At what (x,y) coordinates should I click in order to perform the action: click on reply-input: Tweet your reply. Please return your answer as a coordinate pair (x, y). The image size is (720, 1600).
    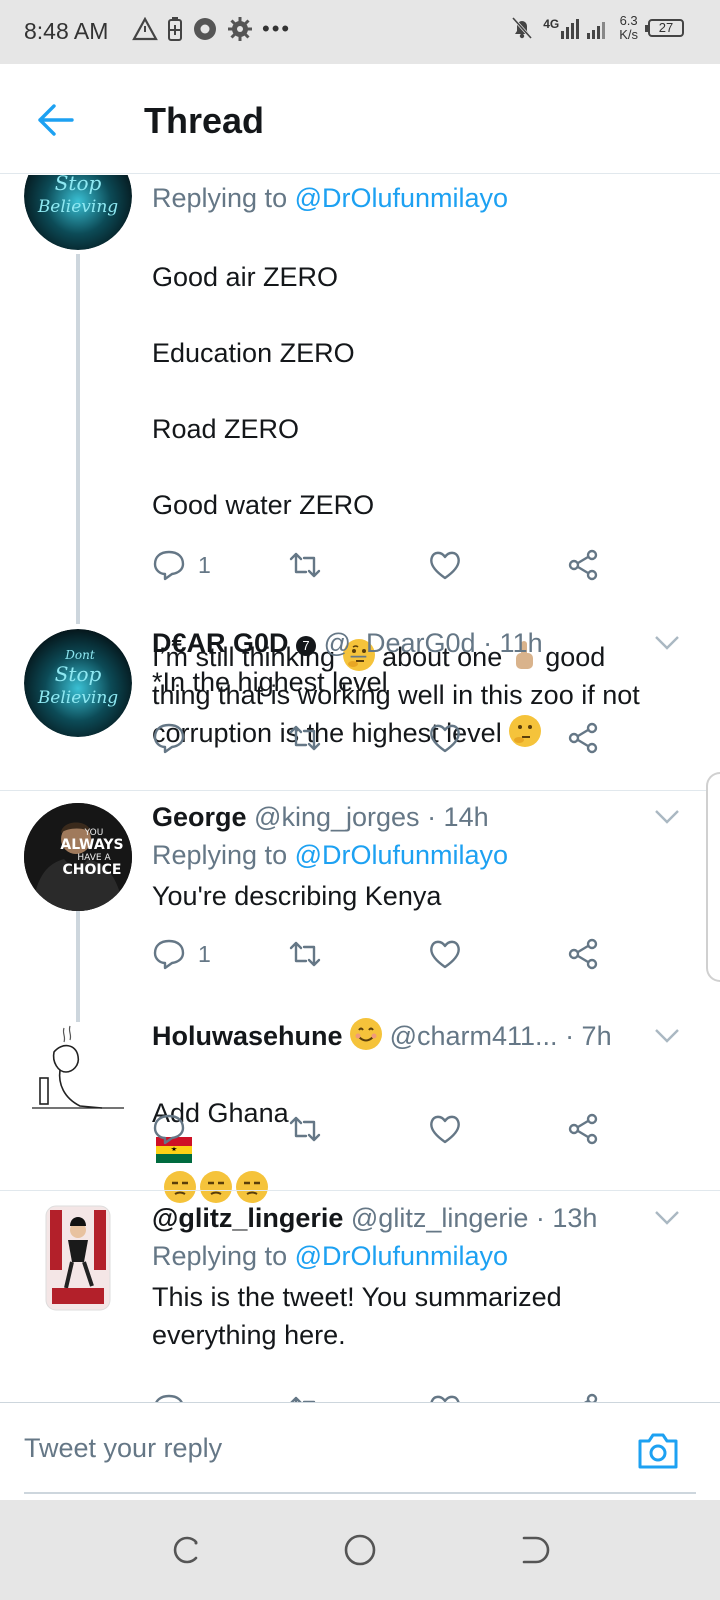
    Looking at the image, I should click on (123, 1448).